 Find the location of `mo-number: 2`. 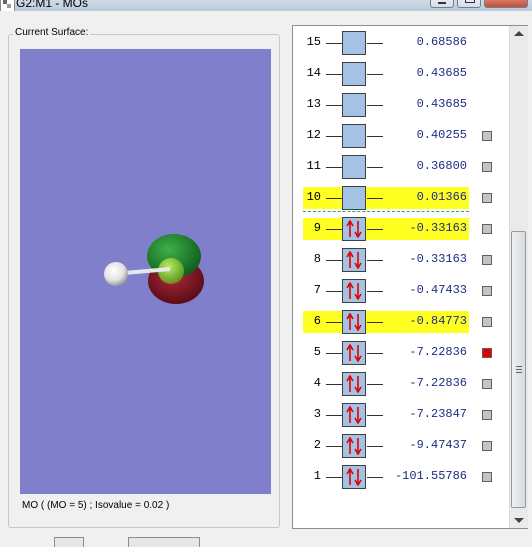

mo-number: 2 is located at coordinates (317, 445).